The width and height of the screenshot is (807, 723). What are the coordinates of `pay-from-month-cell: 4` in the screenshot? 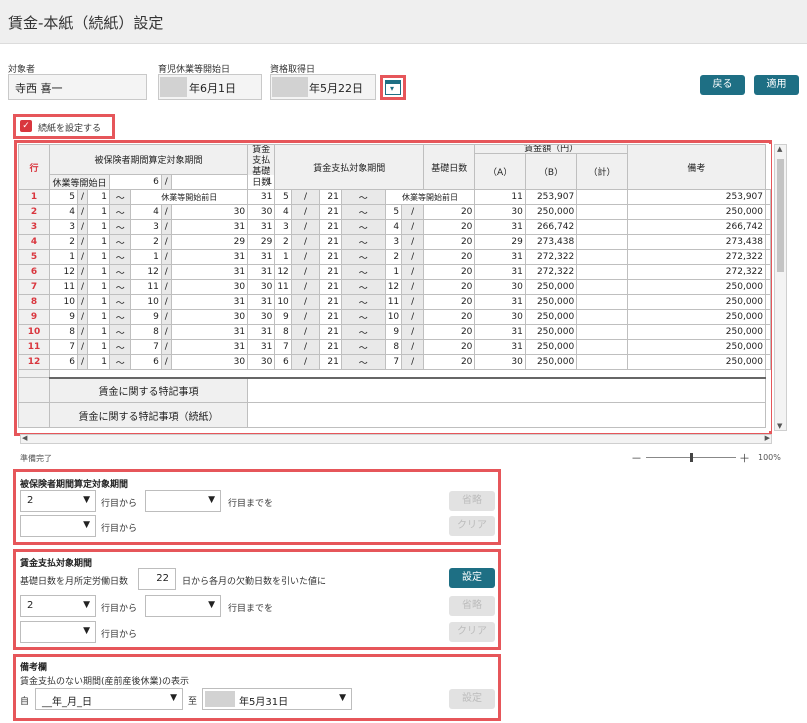 It's located at (283, 212).